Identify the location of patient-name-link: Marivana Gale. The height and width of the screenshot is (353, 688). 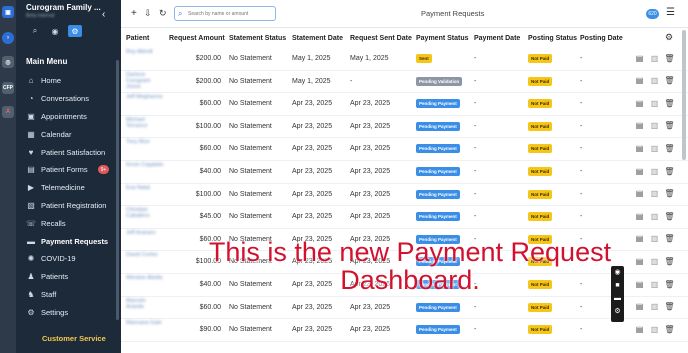
(145, 323).